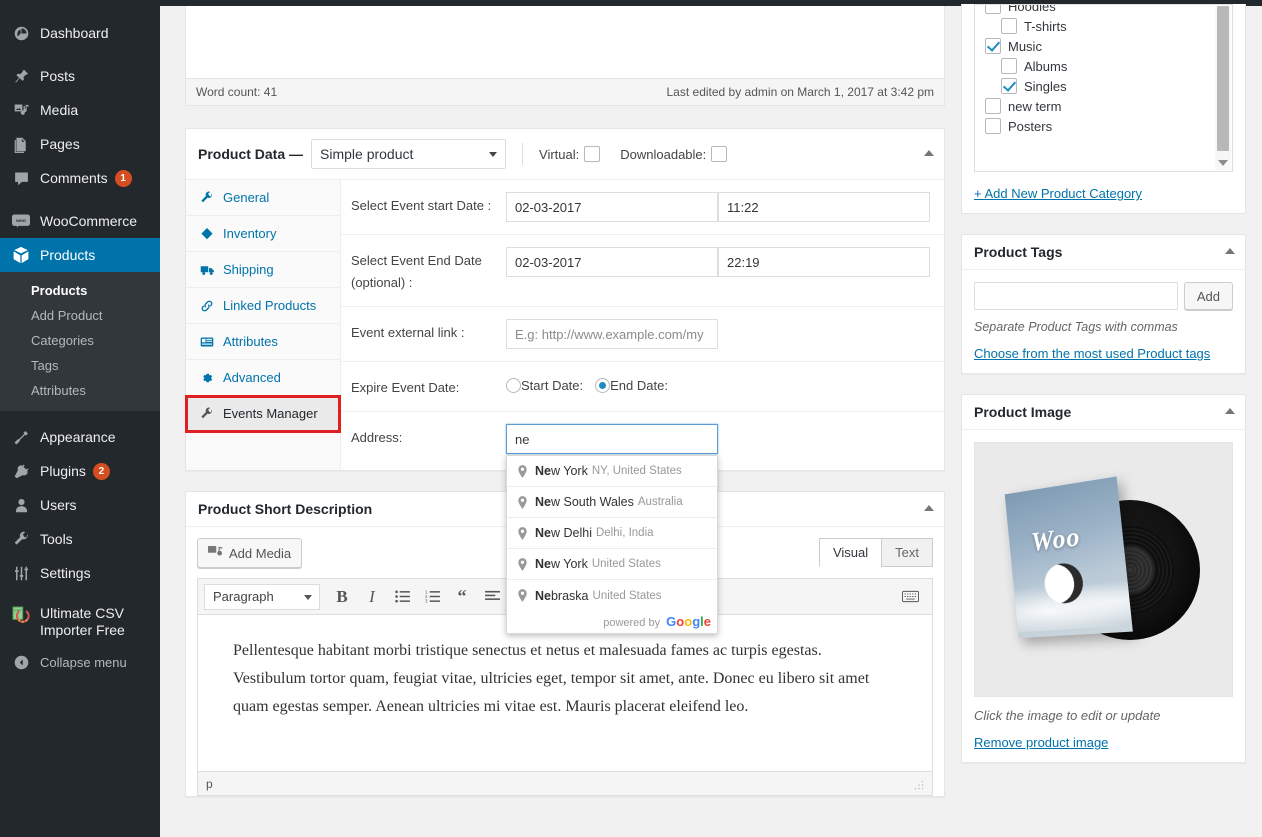 The width and height of the screenshot is (1262, 837). Describe the element at coordinates (80, 290) in the screenshot. I see `submenu-item-products: Products` at that location.